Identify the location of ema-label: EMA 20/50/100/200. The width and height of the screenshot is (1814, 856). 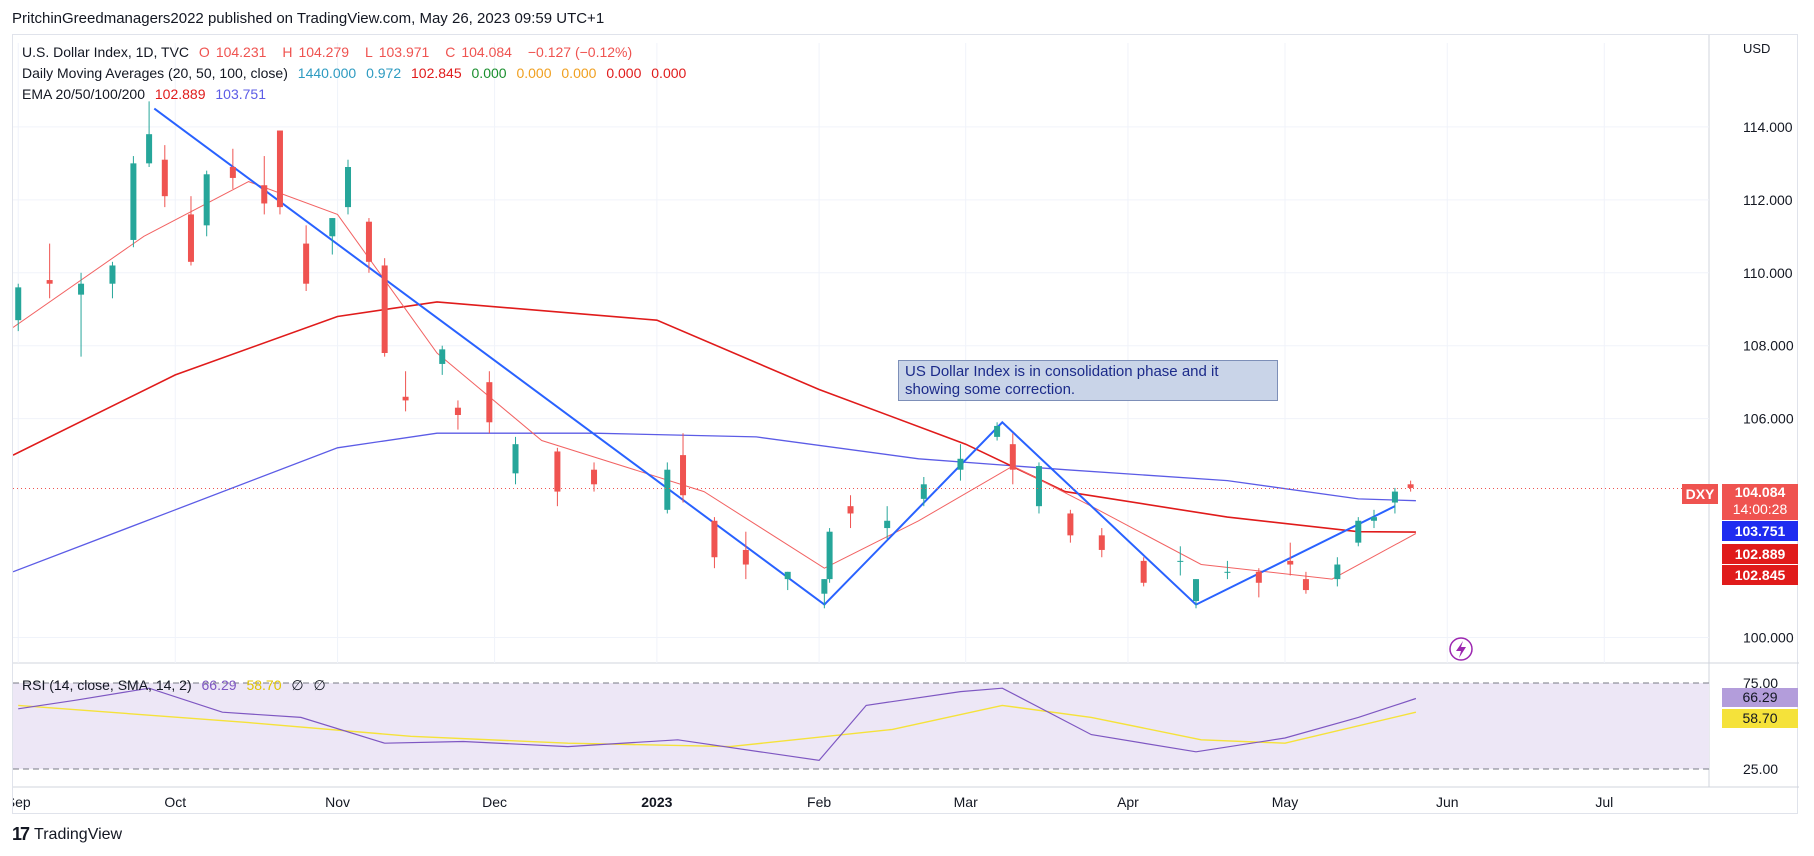
(83, 94).